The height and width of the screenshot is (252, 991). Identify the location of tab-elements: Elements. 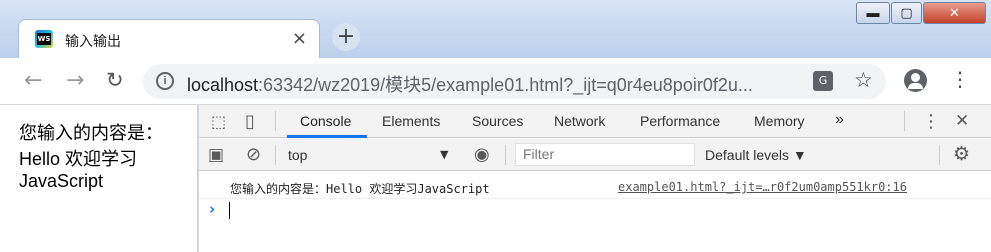
(411, 121).